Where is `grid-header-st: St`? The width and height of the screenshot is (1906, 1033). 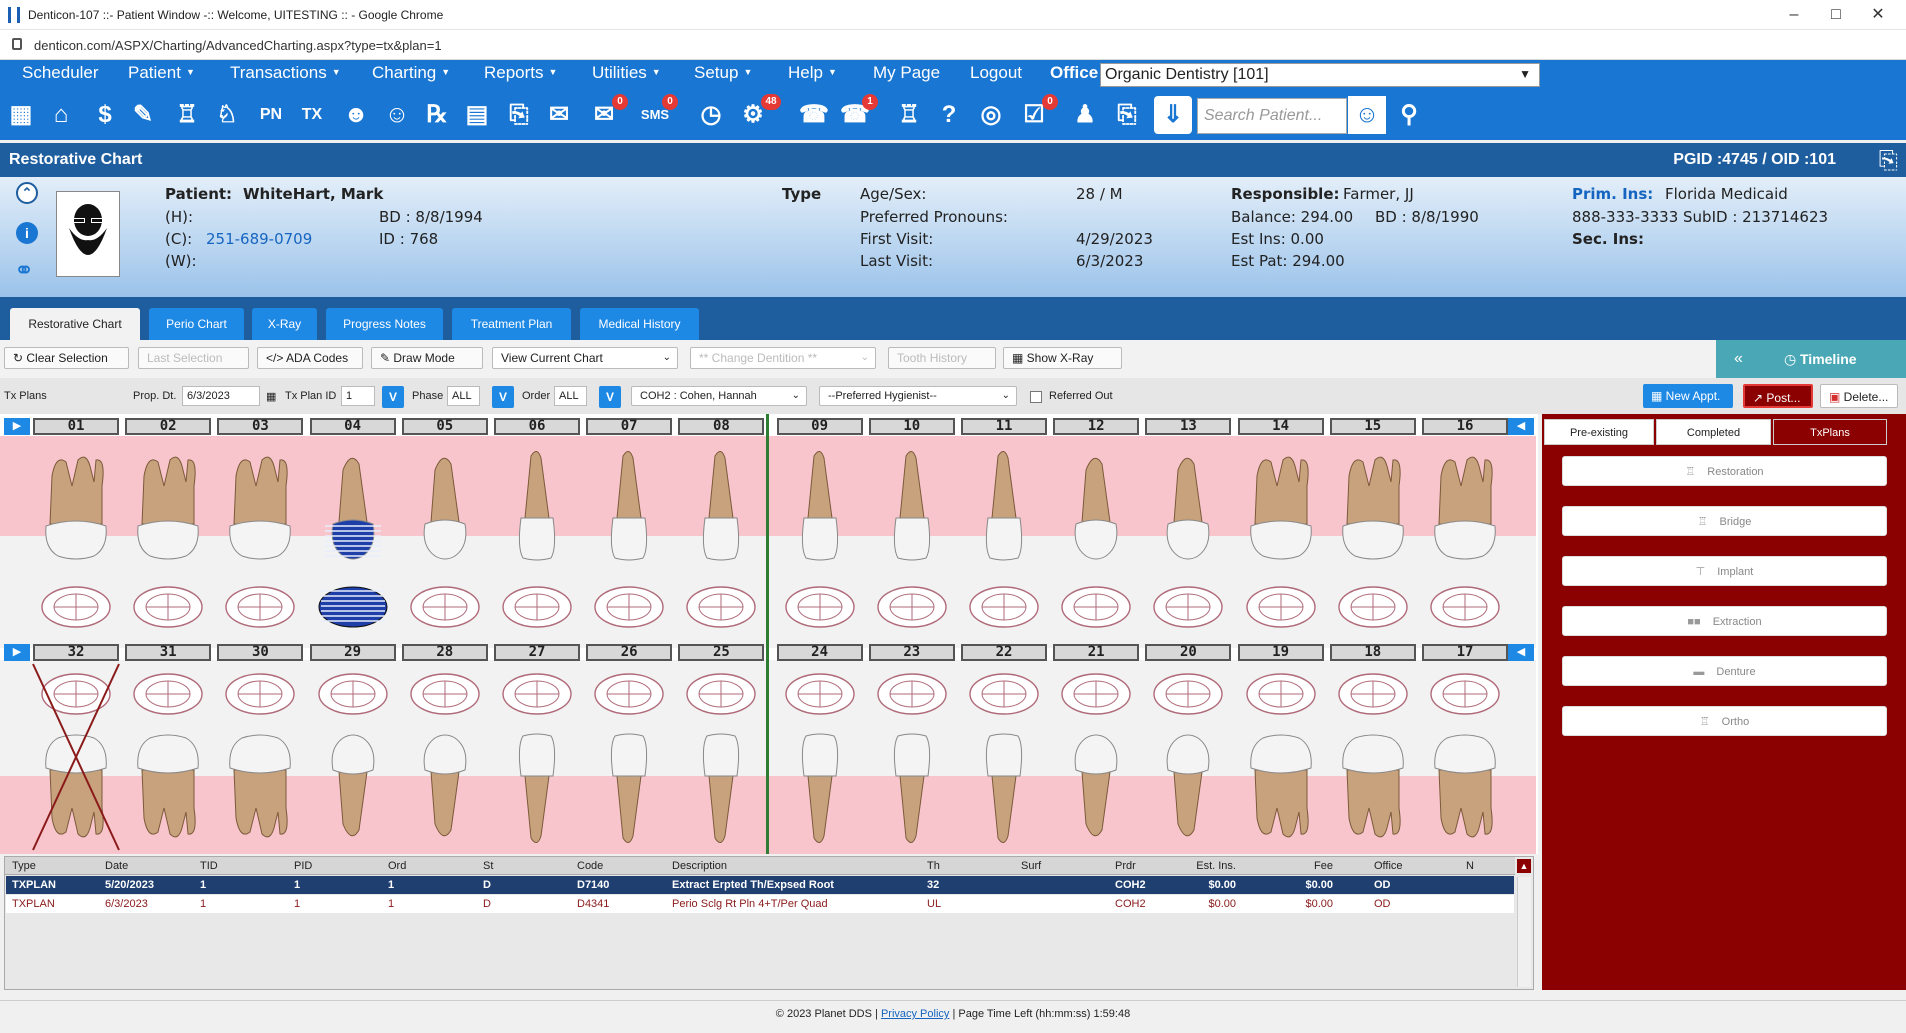 grid-header-st: St is located at coordinates (488, 866).